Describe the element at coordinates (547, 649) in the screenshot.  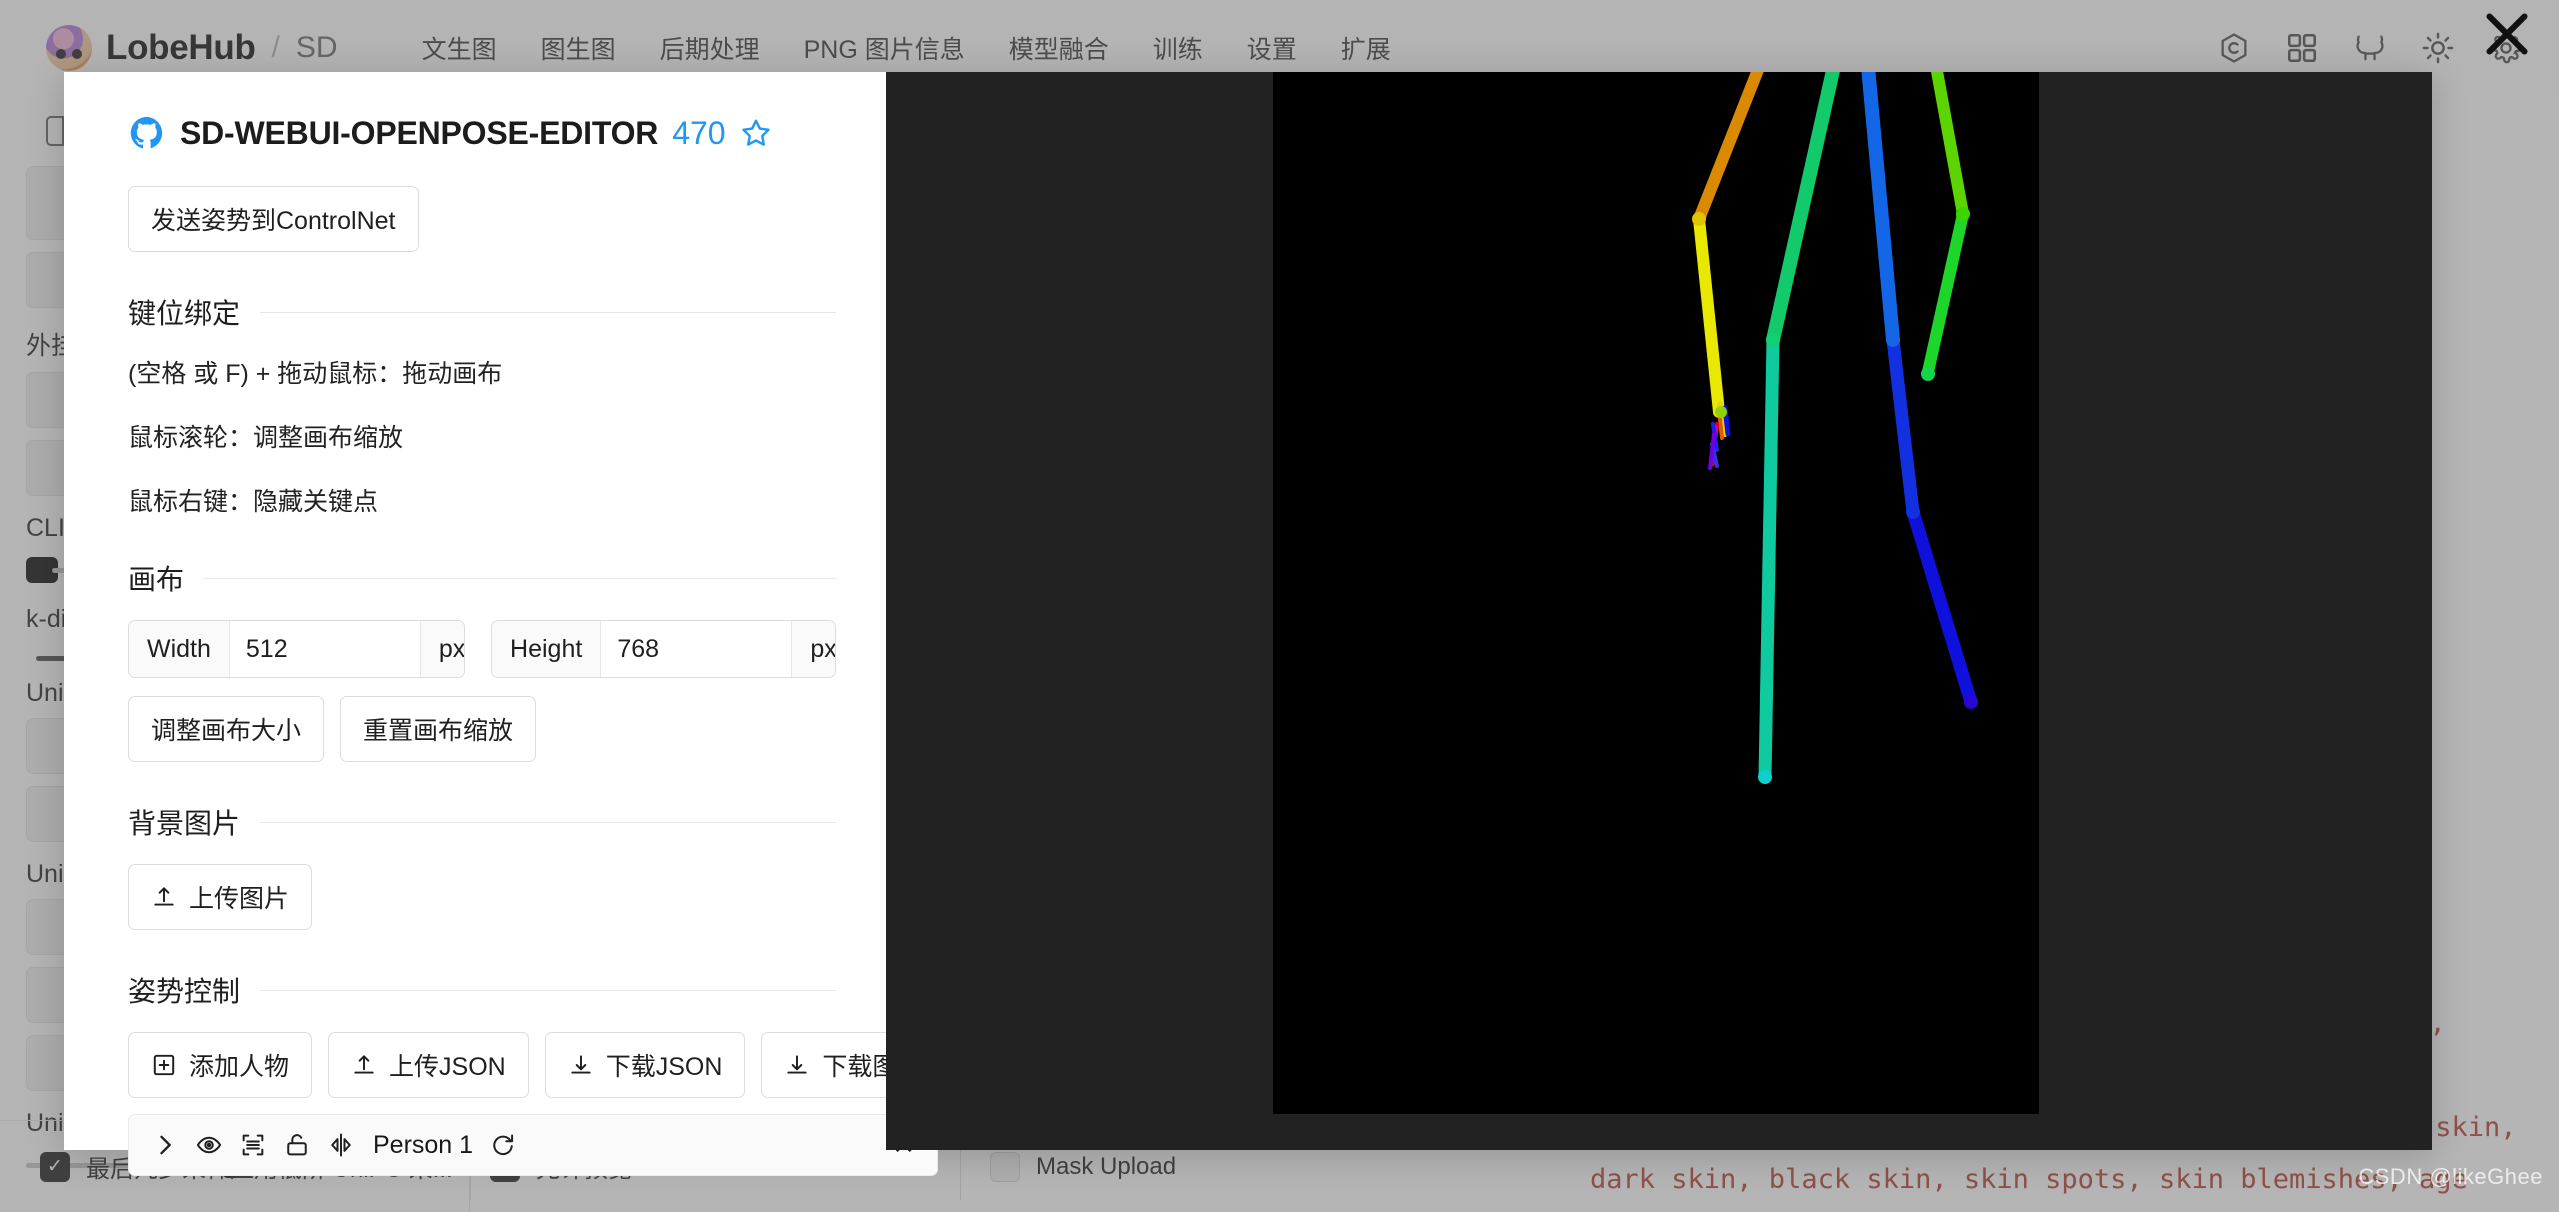
I see `height-label: Height` at that location.